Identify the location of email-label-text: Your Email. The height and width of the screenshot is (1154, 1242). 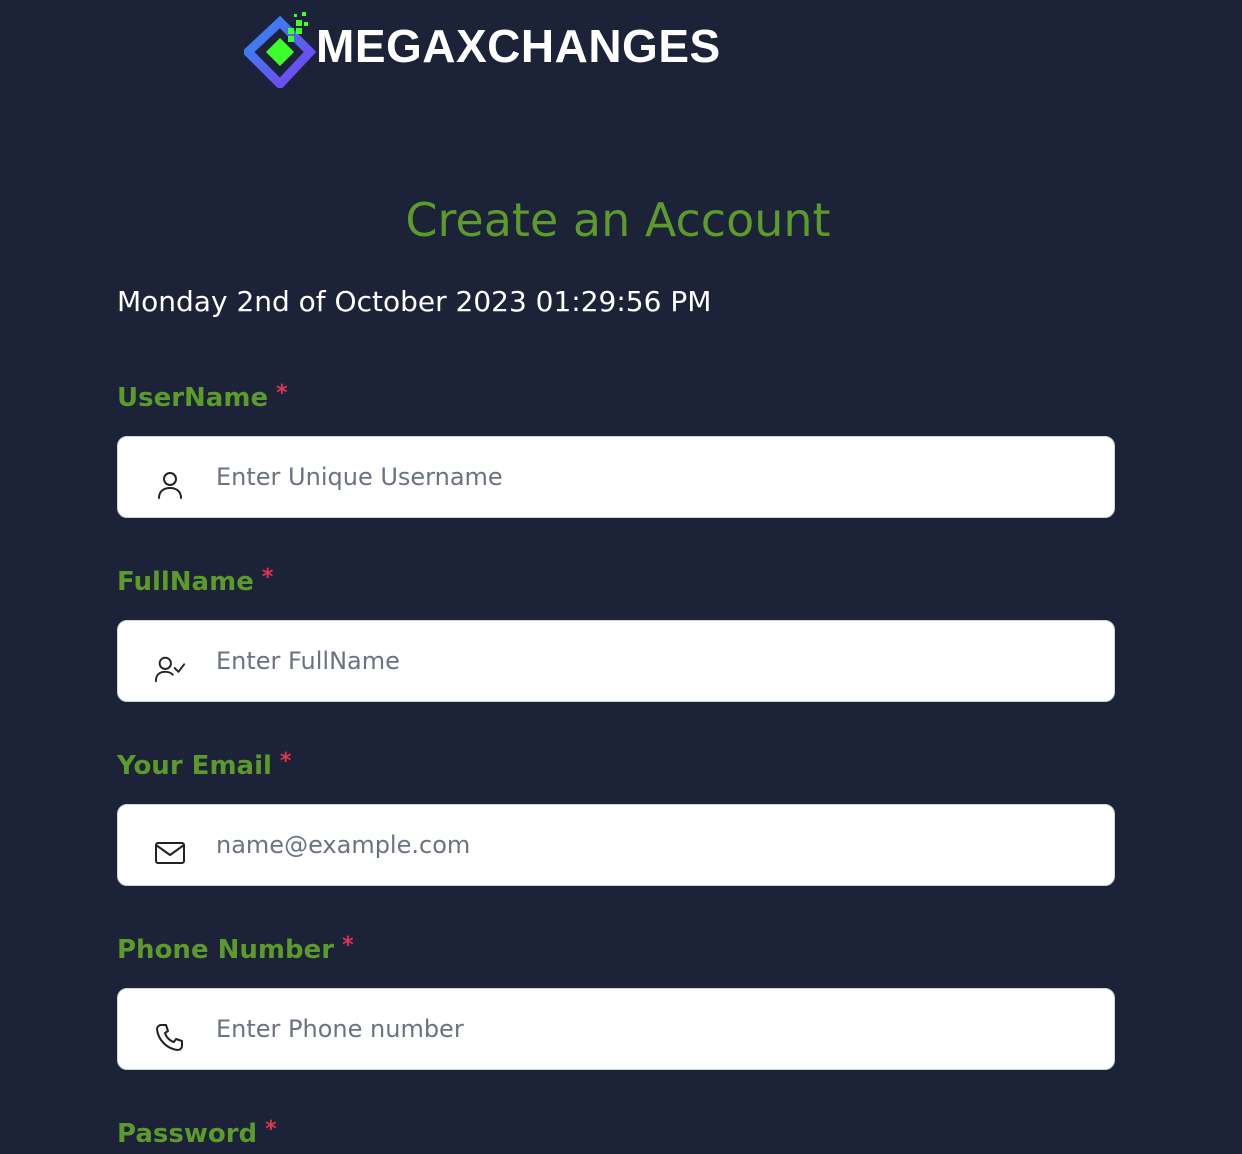
(194, 766).